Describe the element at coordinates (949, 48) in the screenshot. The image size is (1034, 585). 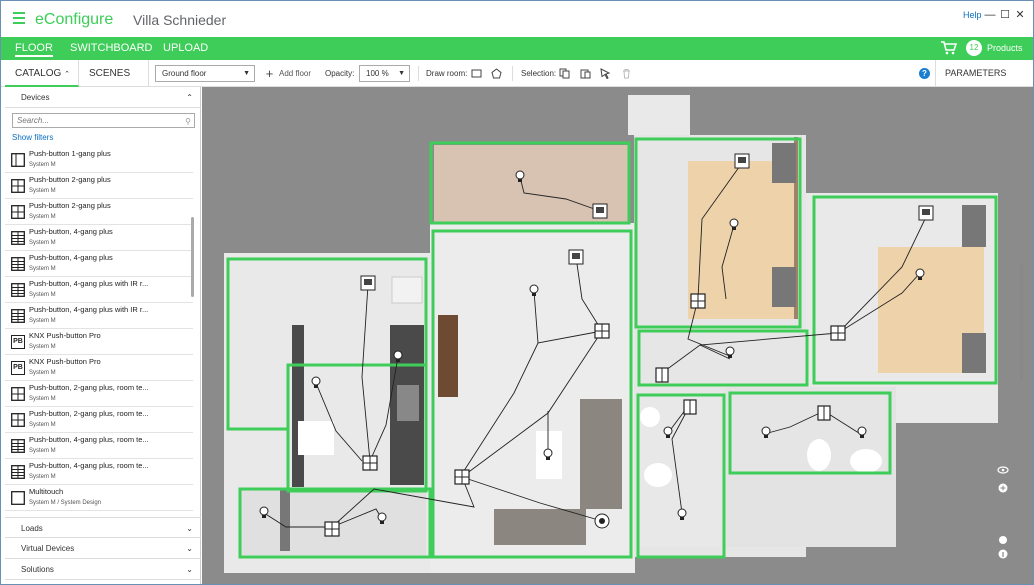
I see `cart-icon` at that location.